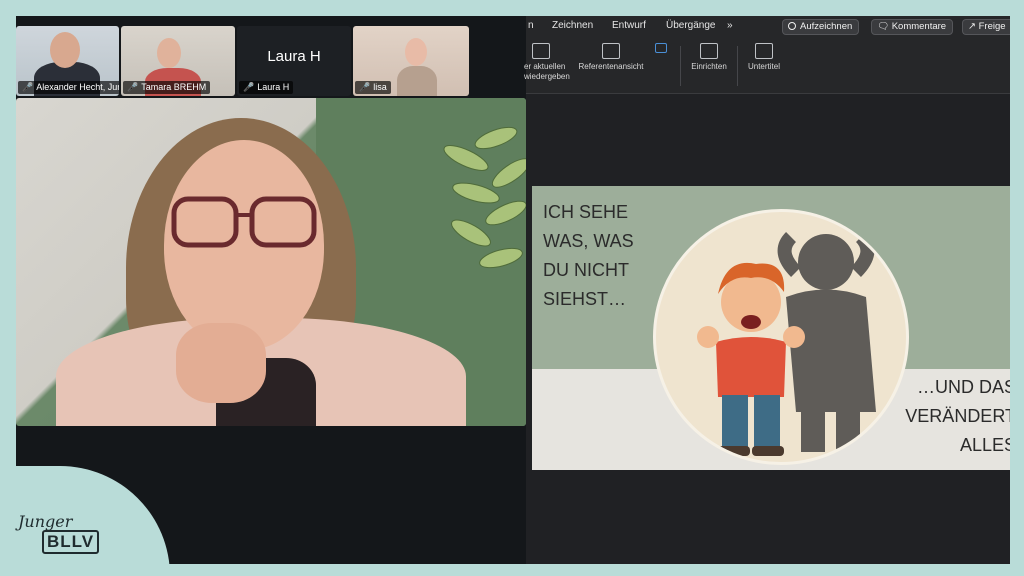  I want to click on monitor-icon, so click(661, 48).